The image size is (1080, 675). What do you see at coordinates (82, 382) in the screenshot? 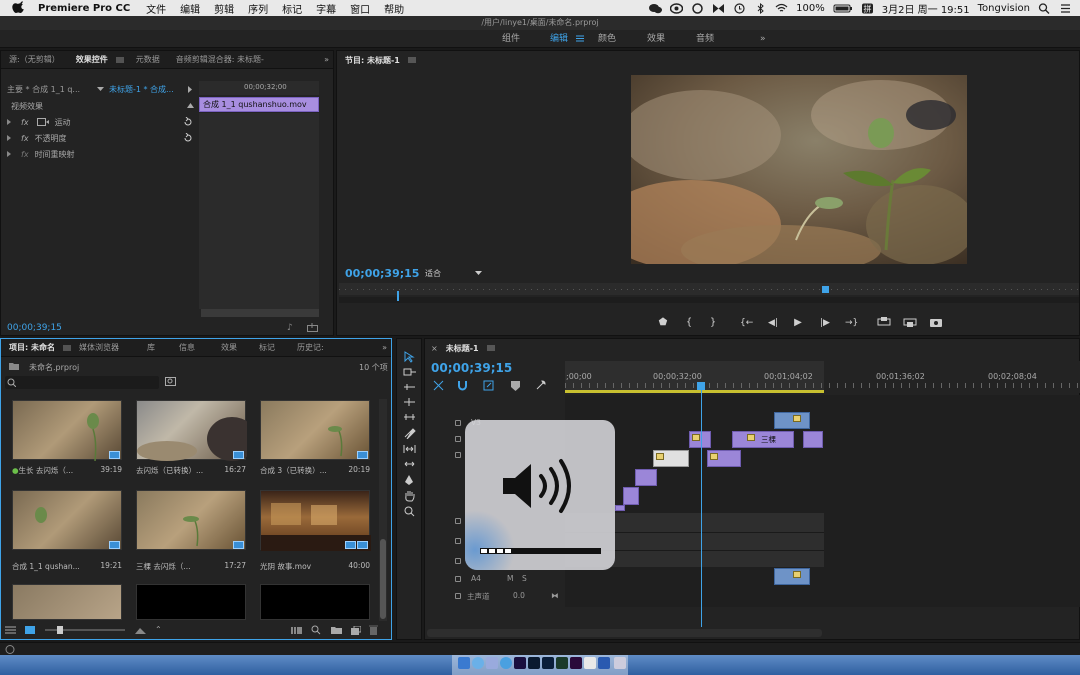
I see `project-search-input` at bounding box center [82, 382].